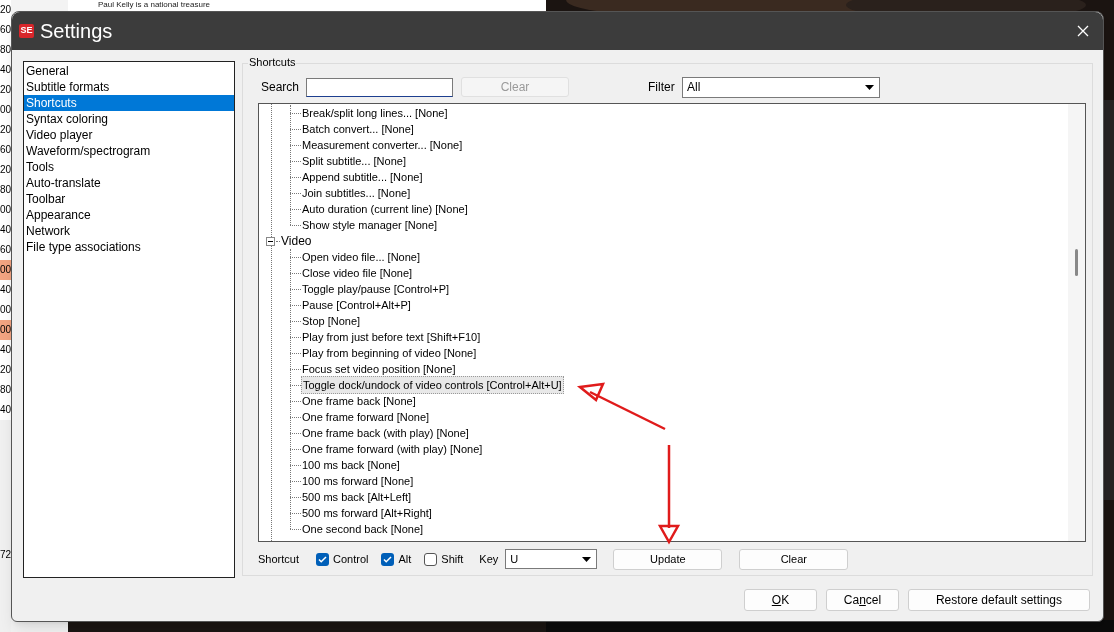  Describe the element at coordinates (270, 241) in the screenshot. I see `collapse-icon` at that location.